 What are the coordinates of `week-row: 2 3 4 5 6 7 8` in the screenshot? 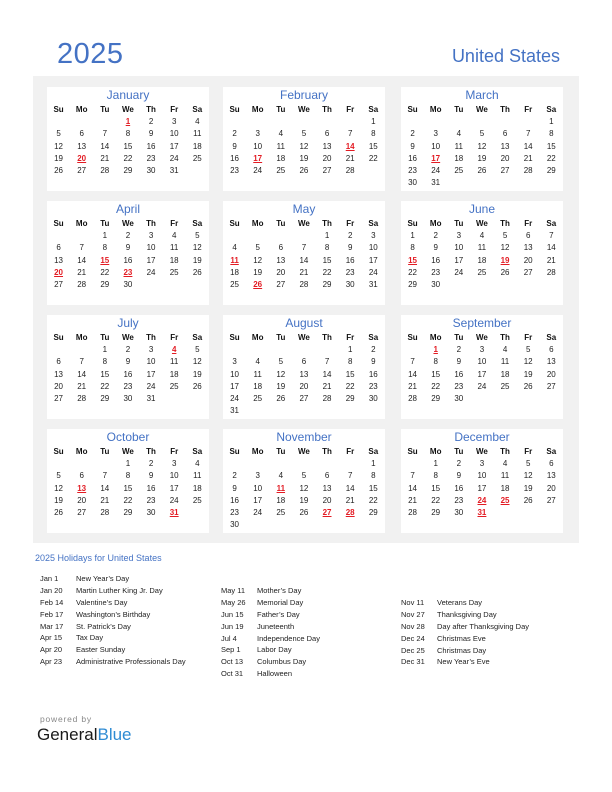 It's located at (304, 134).